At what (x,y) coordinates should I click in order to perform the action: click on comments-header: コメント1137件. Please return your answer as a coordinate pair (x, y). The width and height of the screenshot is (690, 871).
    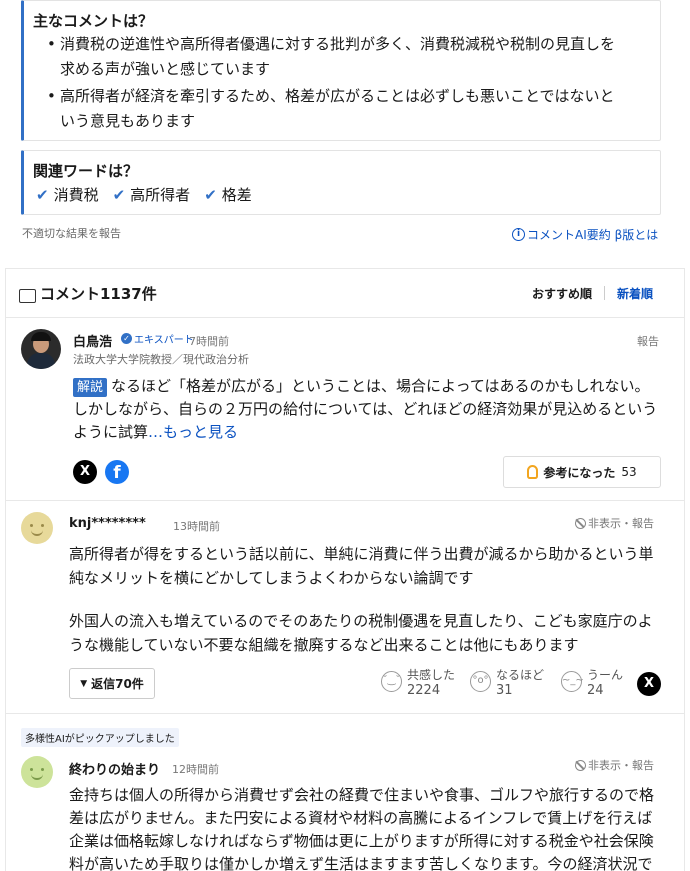
    Looking at the image, I should click on (88, 293).